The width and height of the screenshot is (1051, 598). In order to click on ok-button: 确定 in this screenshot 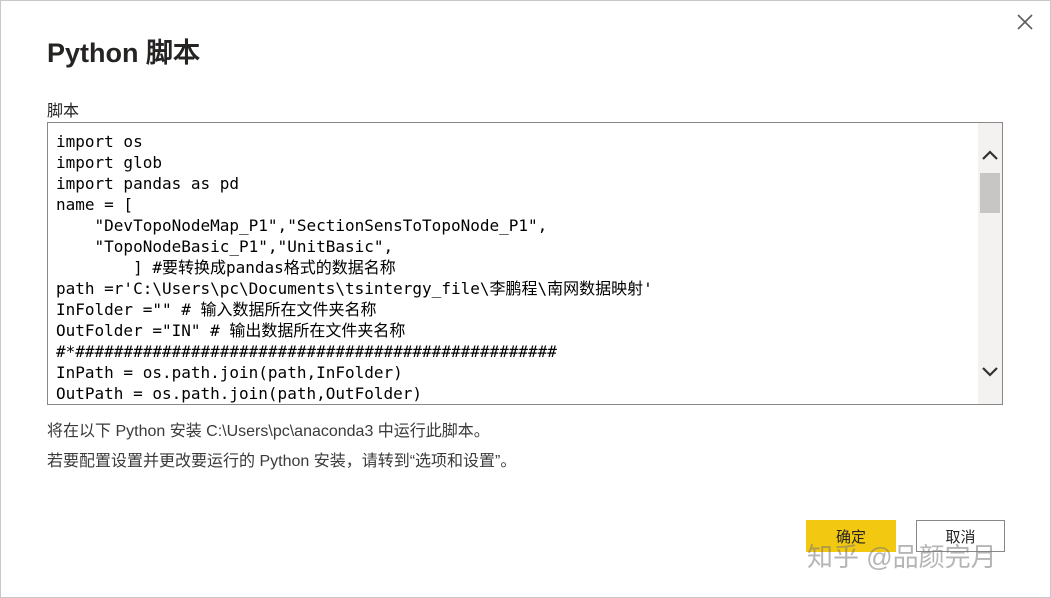, I will do `click(851, 536)`.